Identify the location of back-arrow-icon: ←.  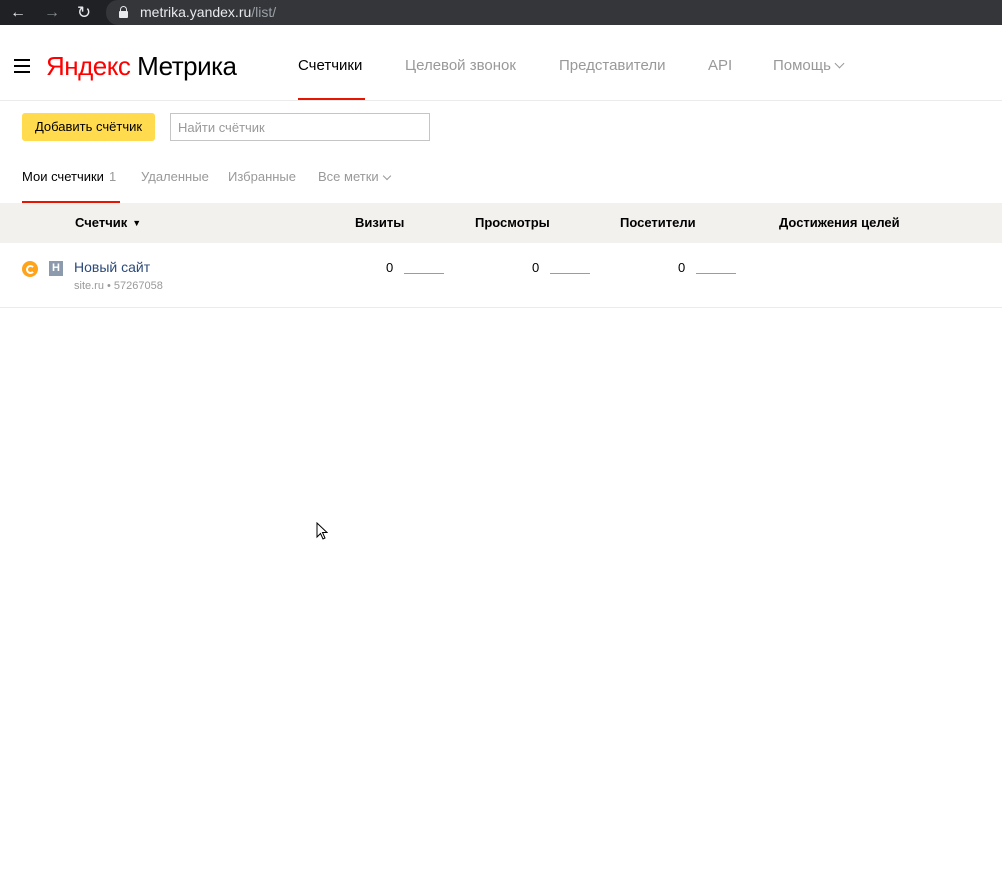
(18, 13).